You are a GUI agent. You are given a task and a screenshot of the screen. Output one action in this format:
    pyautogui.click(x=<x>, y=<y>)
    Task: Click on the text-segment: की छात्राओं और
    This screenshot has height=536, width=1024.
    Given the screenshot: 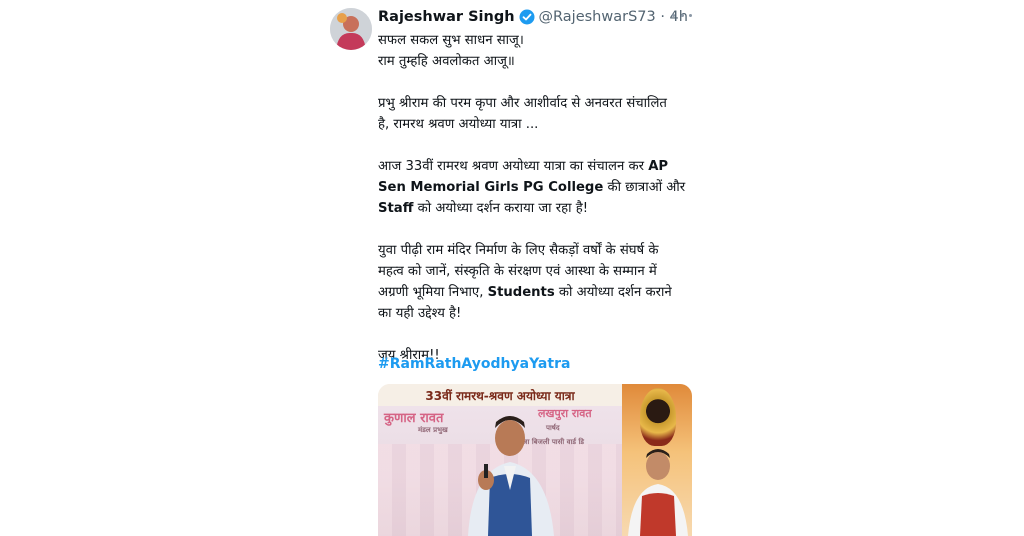 What is the action you would take?
    pyautogui.click(x=644, y=187)
    